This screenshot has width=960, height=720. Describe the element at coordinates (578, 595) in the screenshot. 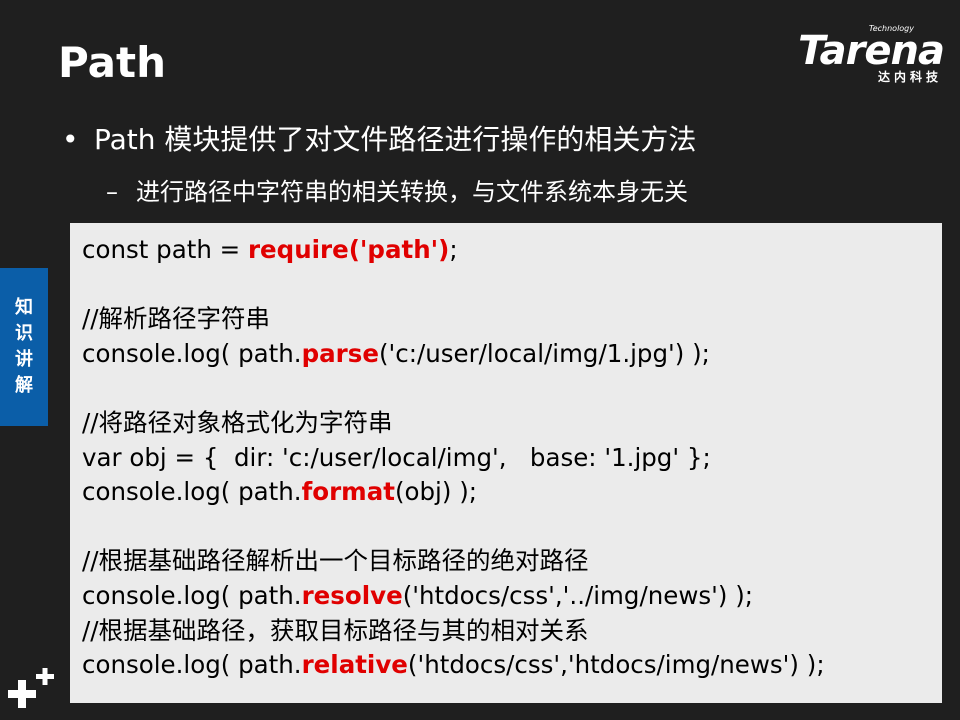

I see `code-text: ('htdocs/css','../img/news') );` at that location.